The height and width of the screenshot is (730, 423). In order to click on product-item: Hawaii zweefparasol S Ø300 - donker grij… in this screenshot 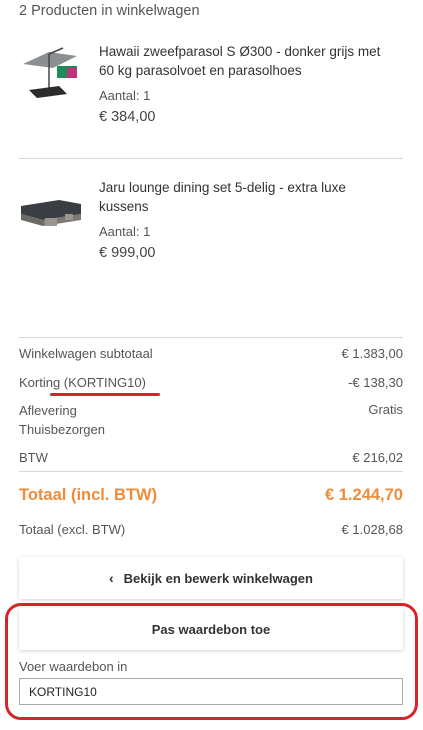, I will do `click(211, 92)`.